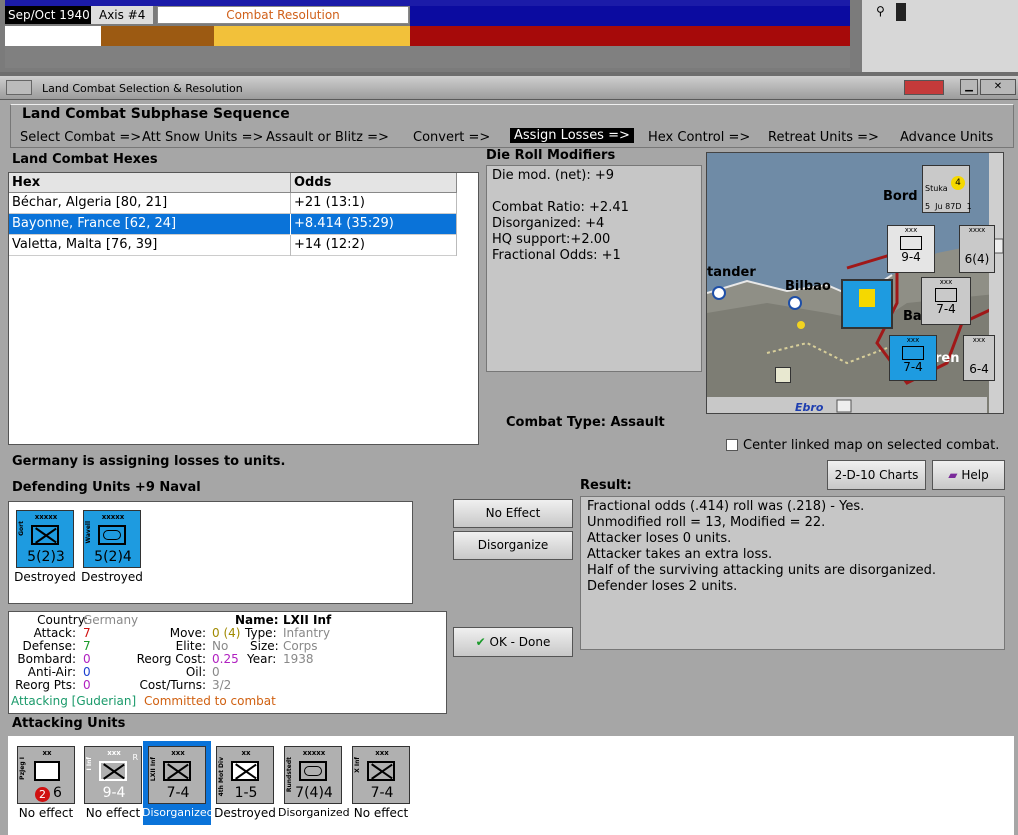 This screenshot has width=1018, height=835. What do you see at coordinates (314, 793) in the screenshot?
I see `counter-value: 7(4)4` at bounding box center [314, 793].